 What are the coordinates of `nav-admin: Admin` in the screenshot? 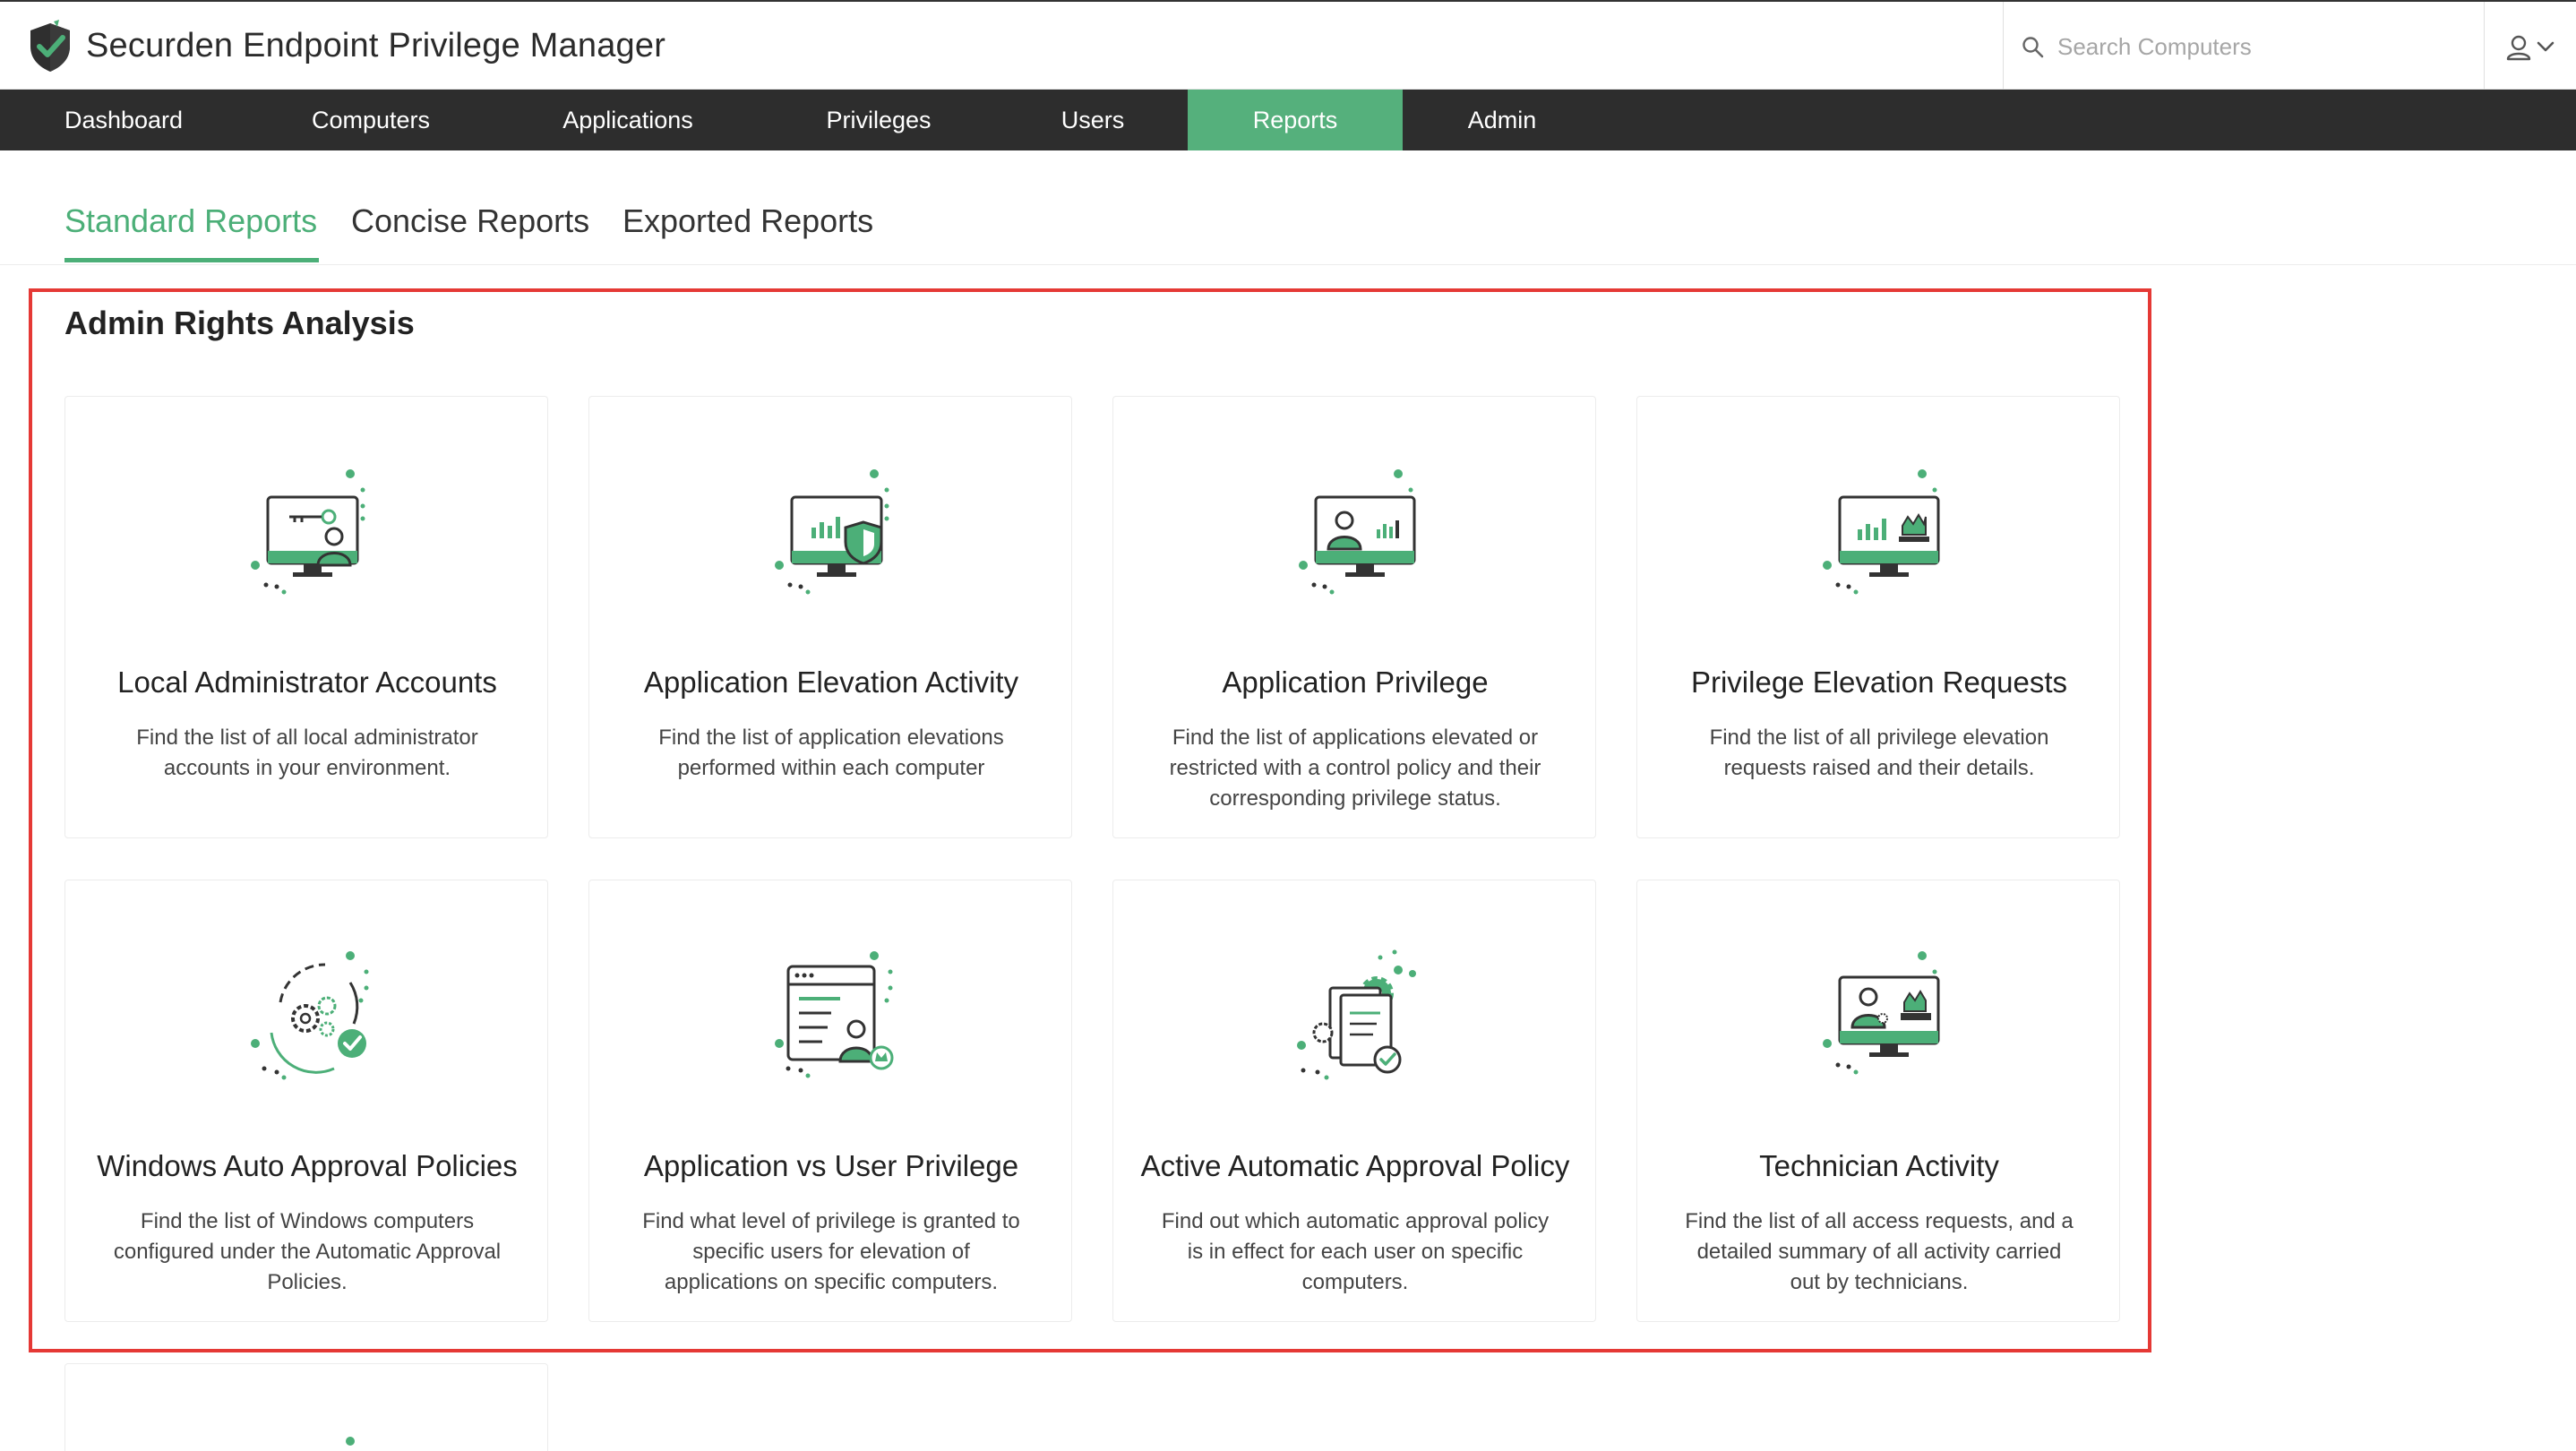 It's located at (1502, 120).